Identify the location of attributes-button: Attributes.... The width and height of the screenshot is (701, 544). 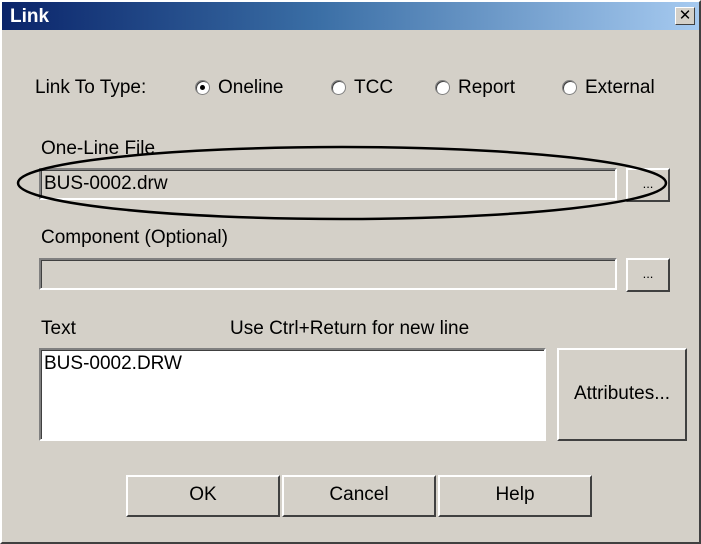
(622, 394).